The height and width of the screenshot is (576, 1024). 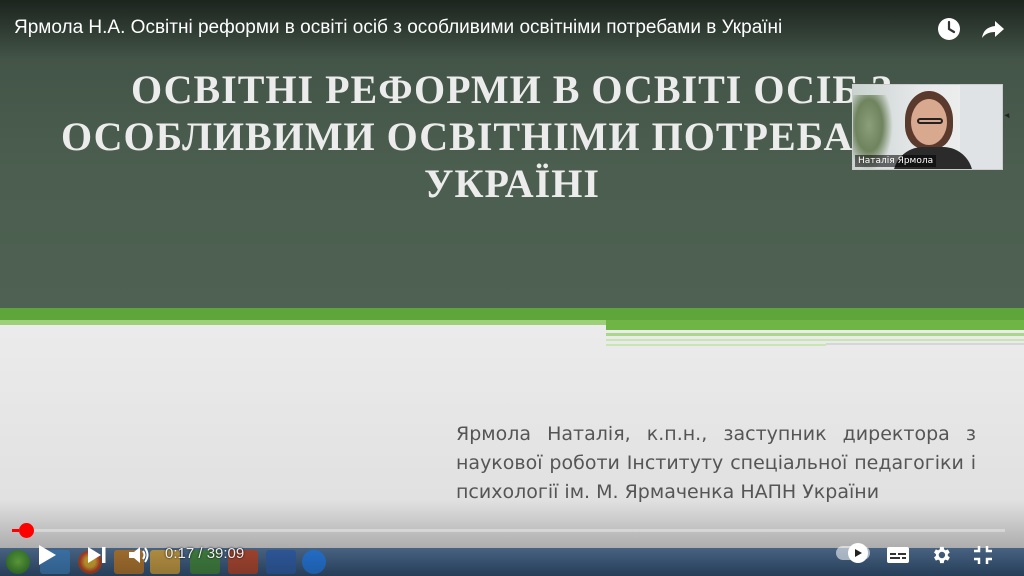 I want to click on play-icon, so click(x=47, y=555).